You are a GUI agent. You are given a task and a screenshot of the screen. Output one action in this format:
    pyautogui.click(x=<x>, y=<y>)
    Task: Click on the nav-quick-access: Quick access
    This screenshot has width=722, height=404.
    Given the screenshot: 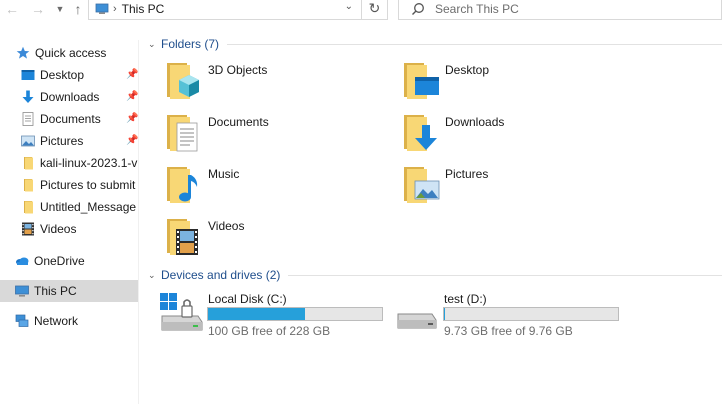 What is the action you would take?
    pyautogui.click(x=69, y=53)
    